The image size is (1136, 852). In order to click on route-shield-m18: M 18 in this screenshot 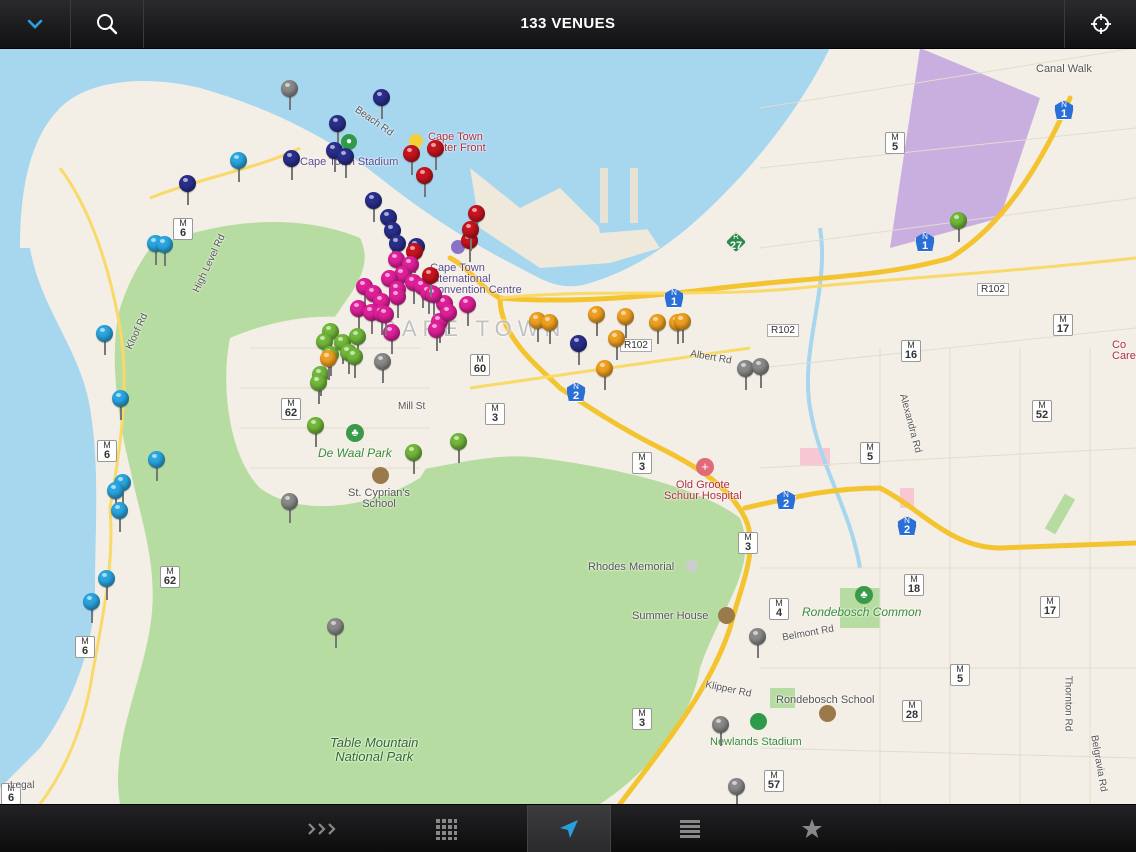, I will do `click(914, 585)`.